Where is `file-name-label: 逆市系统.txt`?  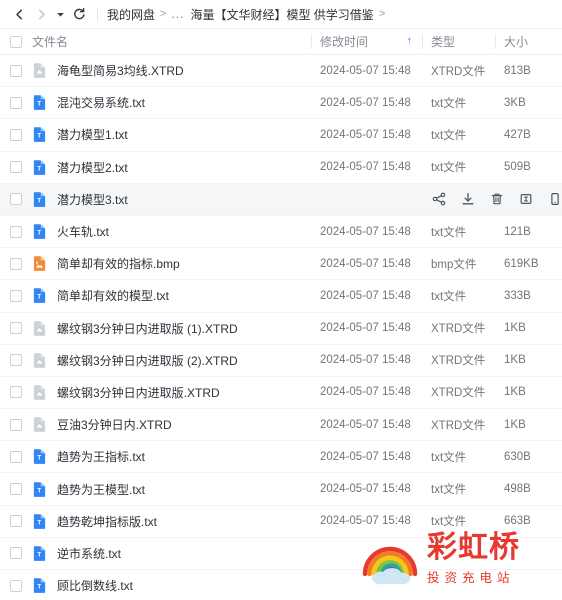 file-name-label: 逆市系统.txt is located at coordinates (89, 553).